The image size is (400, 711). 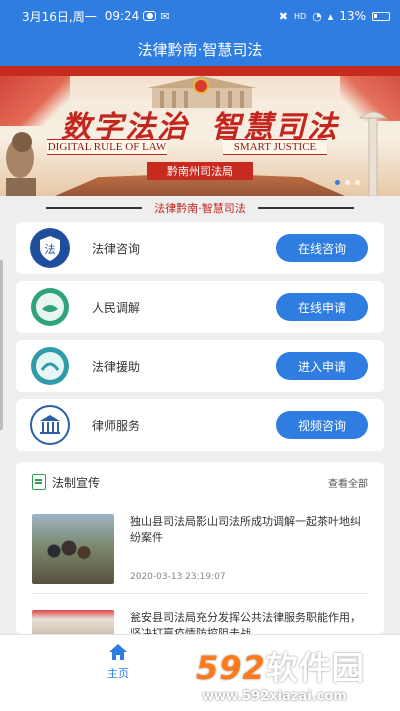 What do you see at coordinates (348, 482) in the screenshot?
I see `view-all-link: 查看全部` at bounding box center [348, 482].